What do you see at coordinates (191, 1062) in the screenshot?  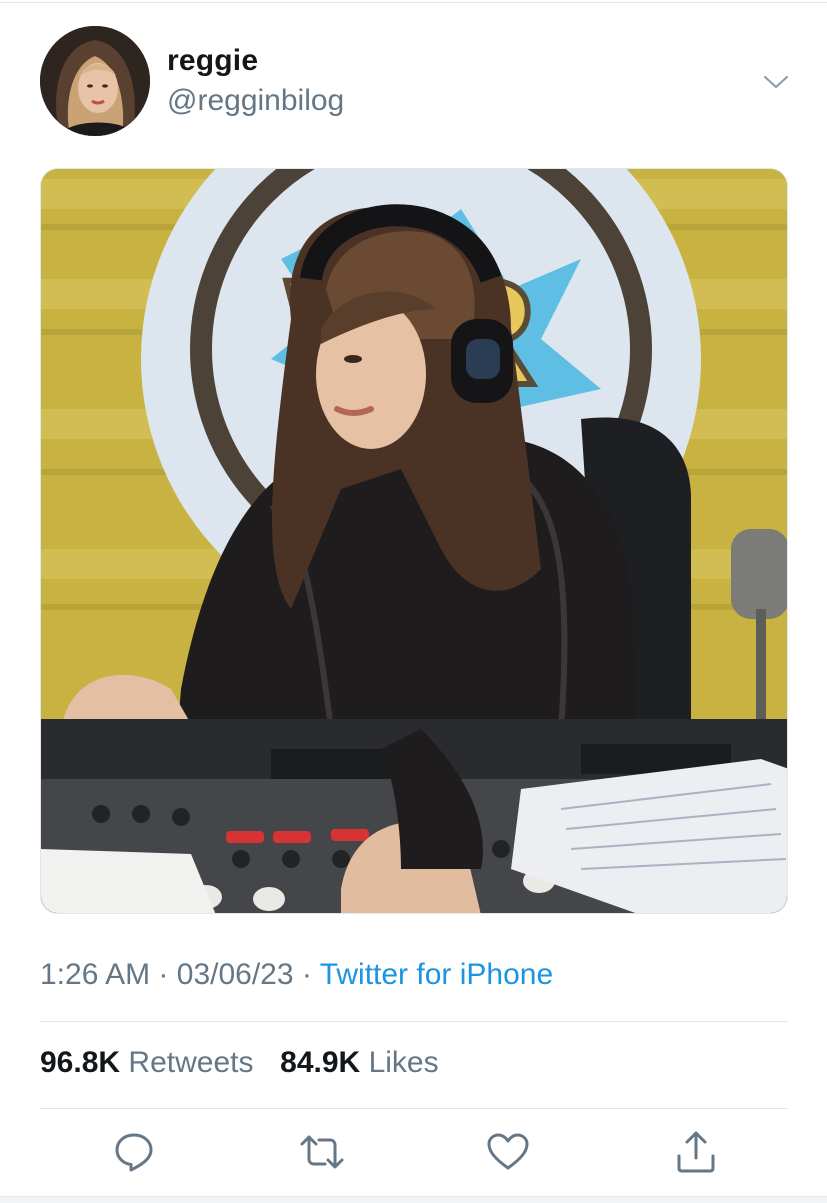 I see `retweets-label: Retweets` at bounding box center [191, 1062].